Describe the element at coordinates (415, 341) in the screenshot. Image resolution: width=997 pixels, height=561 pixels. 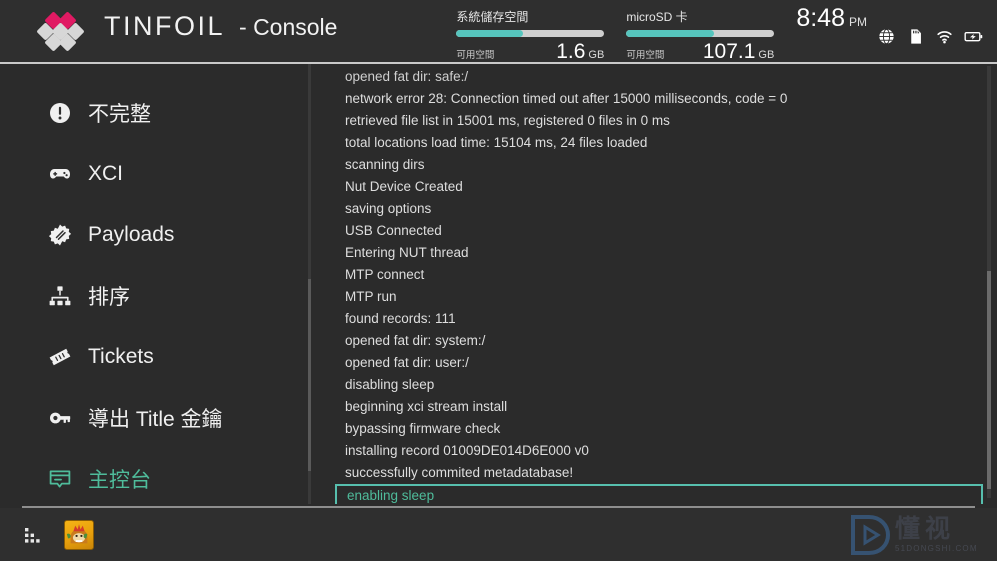
I see `console-log-line: opened fat dir: system:/` at that location.